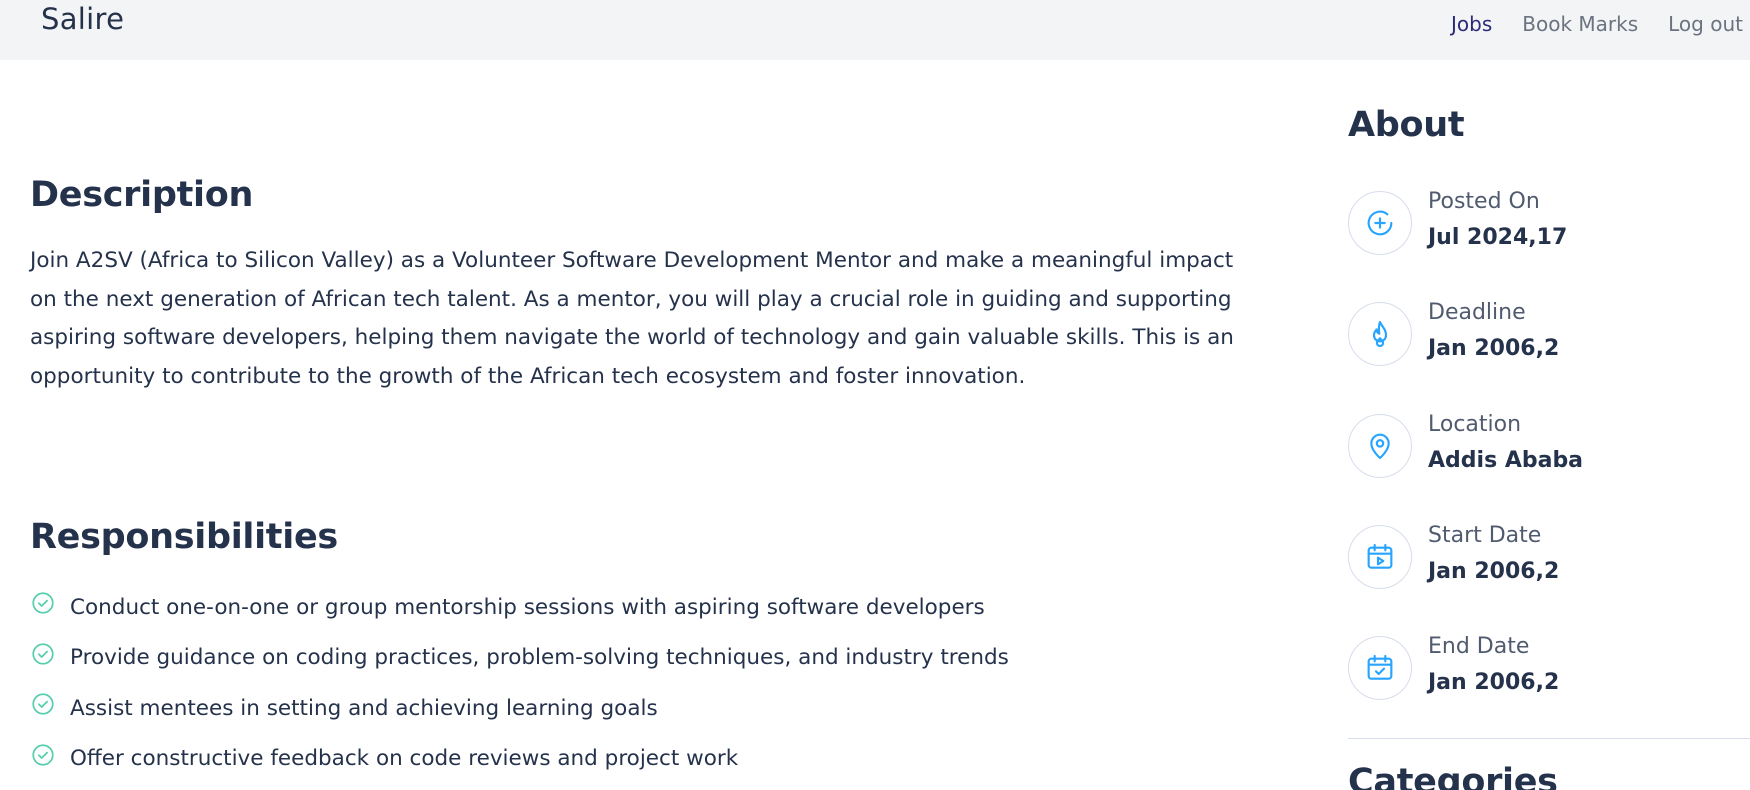 This screenshot has width=1750, height=790. I want to click on responsibilities-title: Responsibilities, so click(184, 537).